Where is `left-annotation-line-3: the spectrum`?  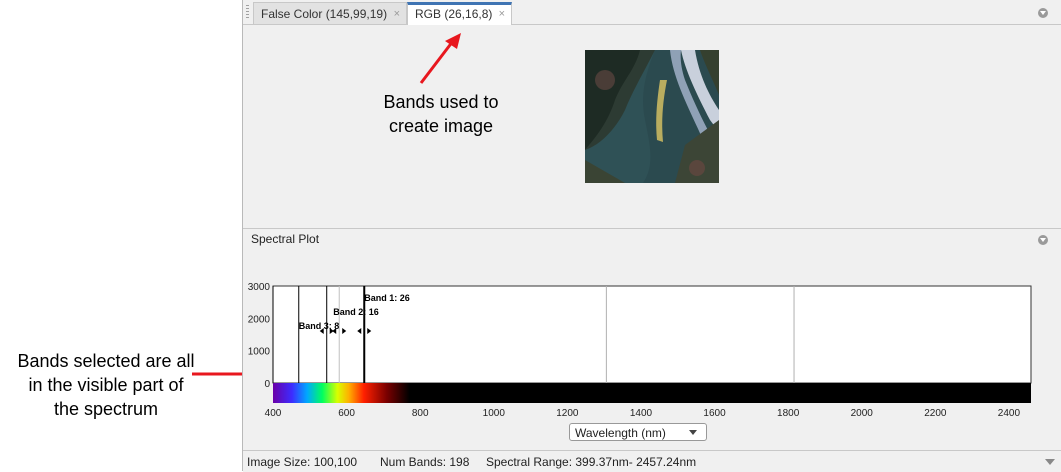 left-annotation-line-3: the spectrum is located at coordinates (106, 409).